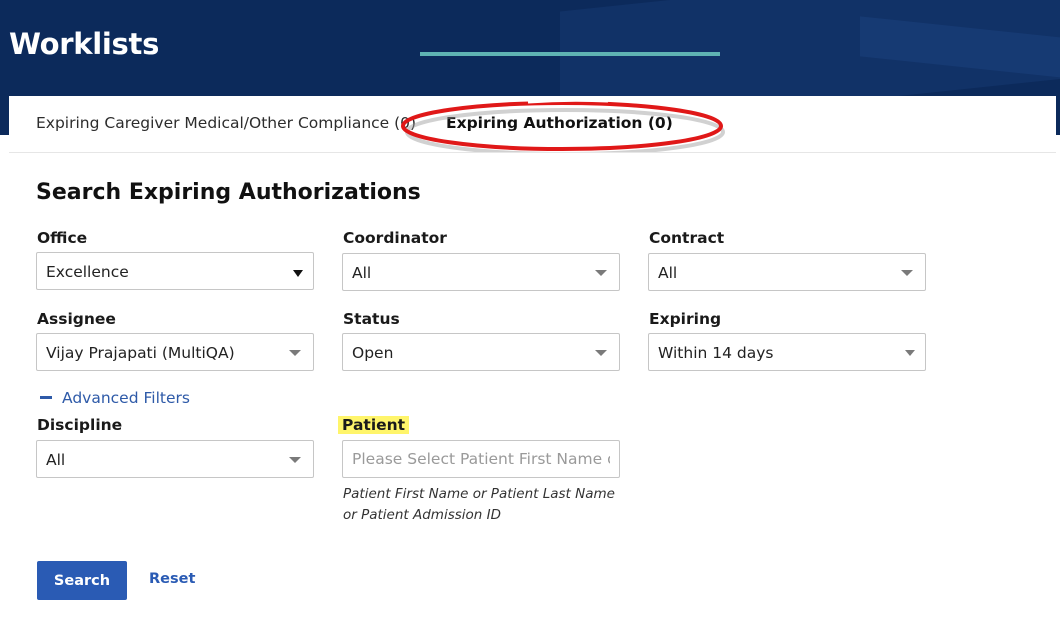 This screenshot has height=622, width=1060. Describe the element at coordinates (46, 397) in the screenshot. I see `minus-icon` at that location.